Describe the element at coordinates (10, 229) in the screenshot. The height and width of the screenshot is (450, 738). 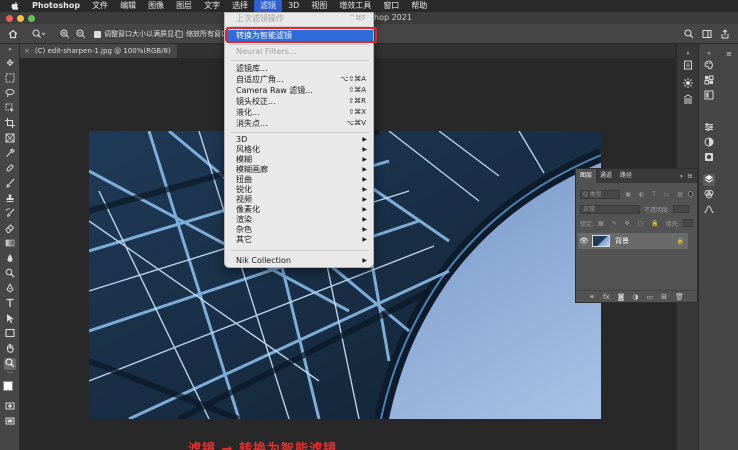
I see `eraser-tool-icon` at that location.